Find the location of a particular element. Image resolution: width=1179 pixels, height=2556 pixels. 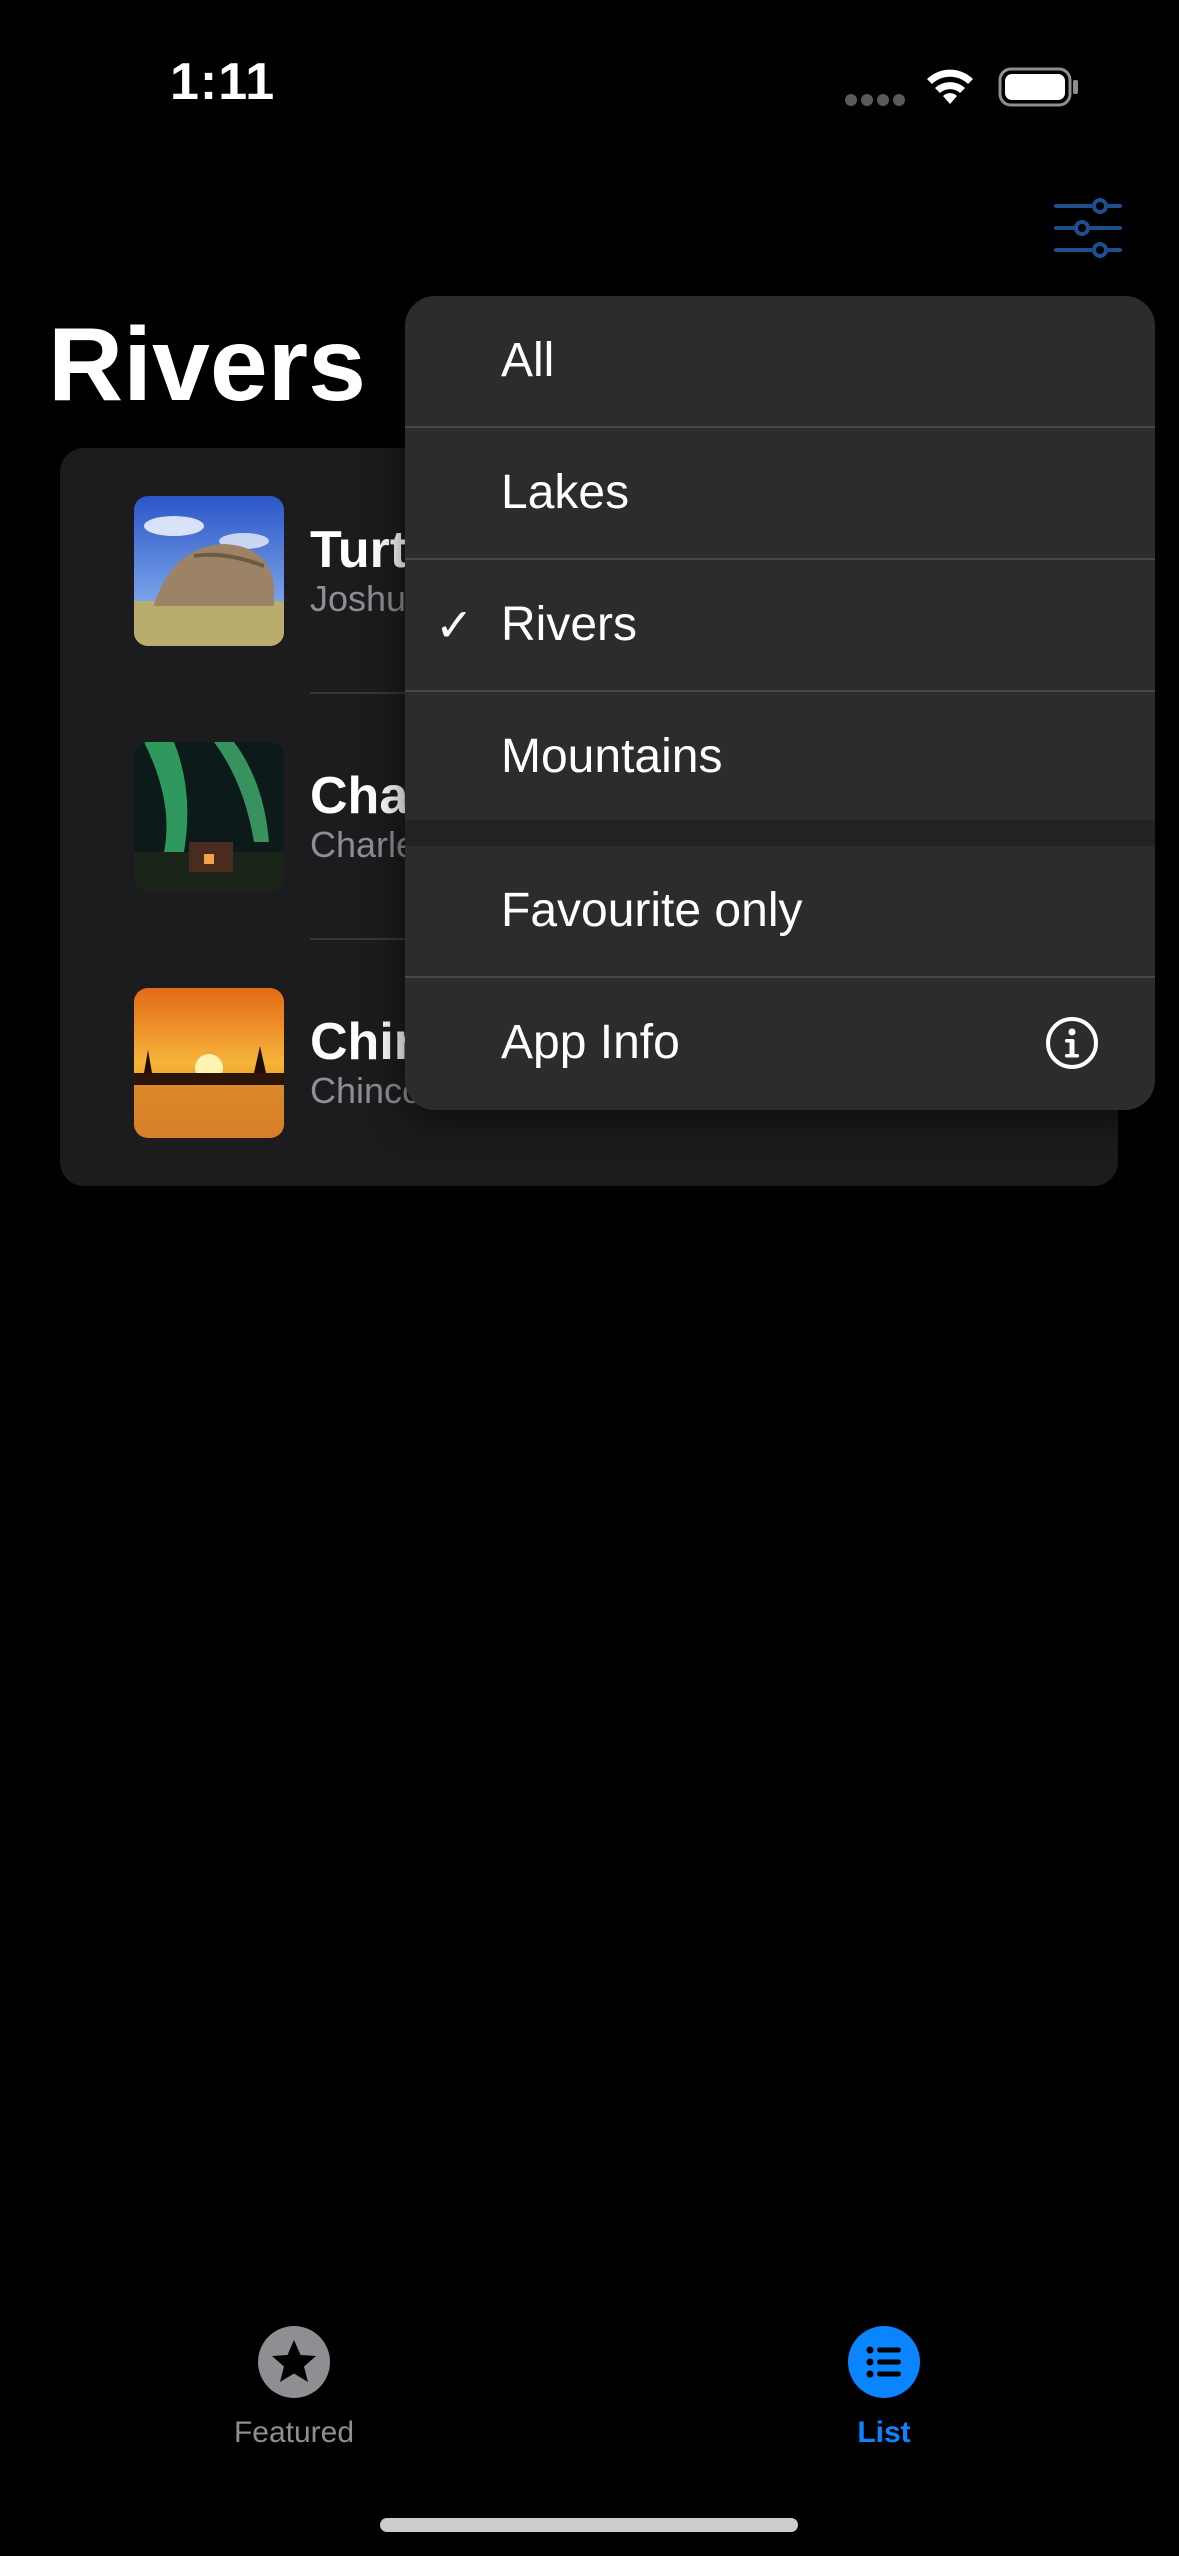

wifi-icon is located at coordinates (950, 86).